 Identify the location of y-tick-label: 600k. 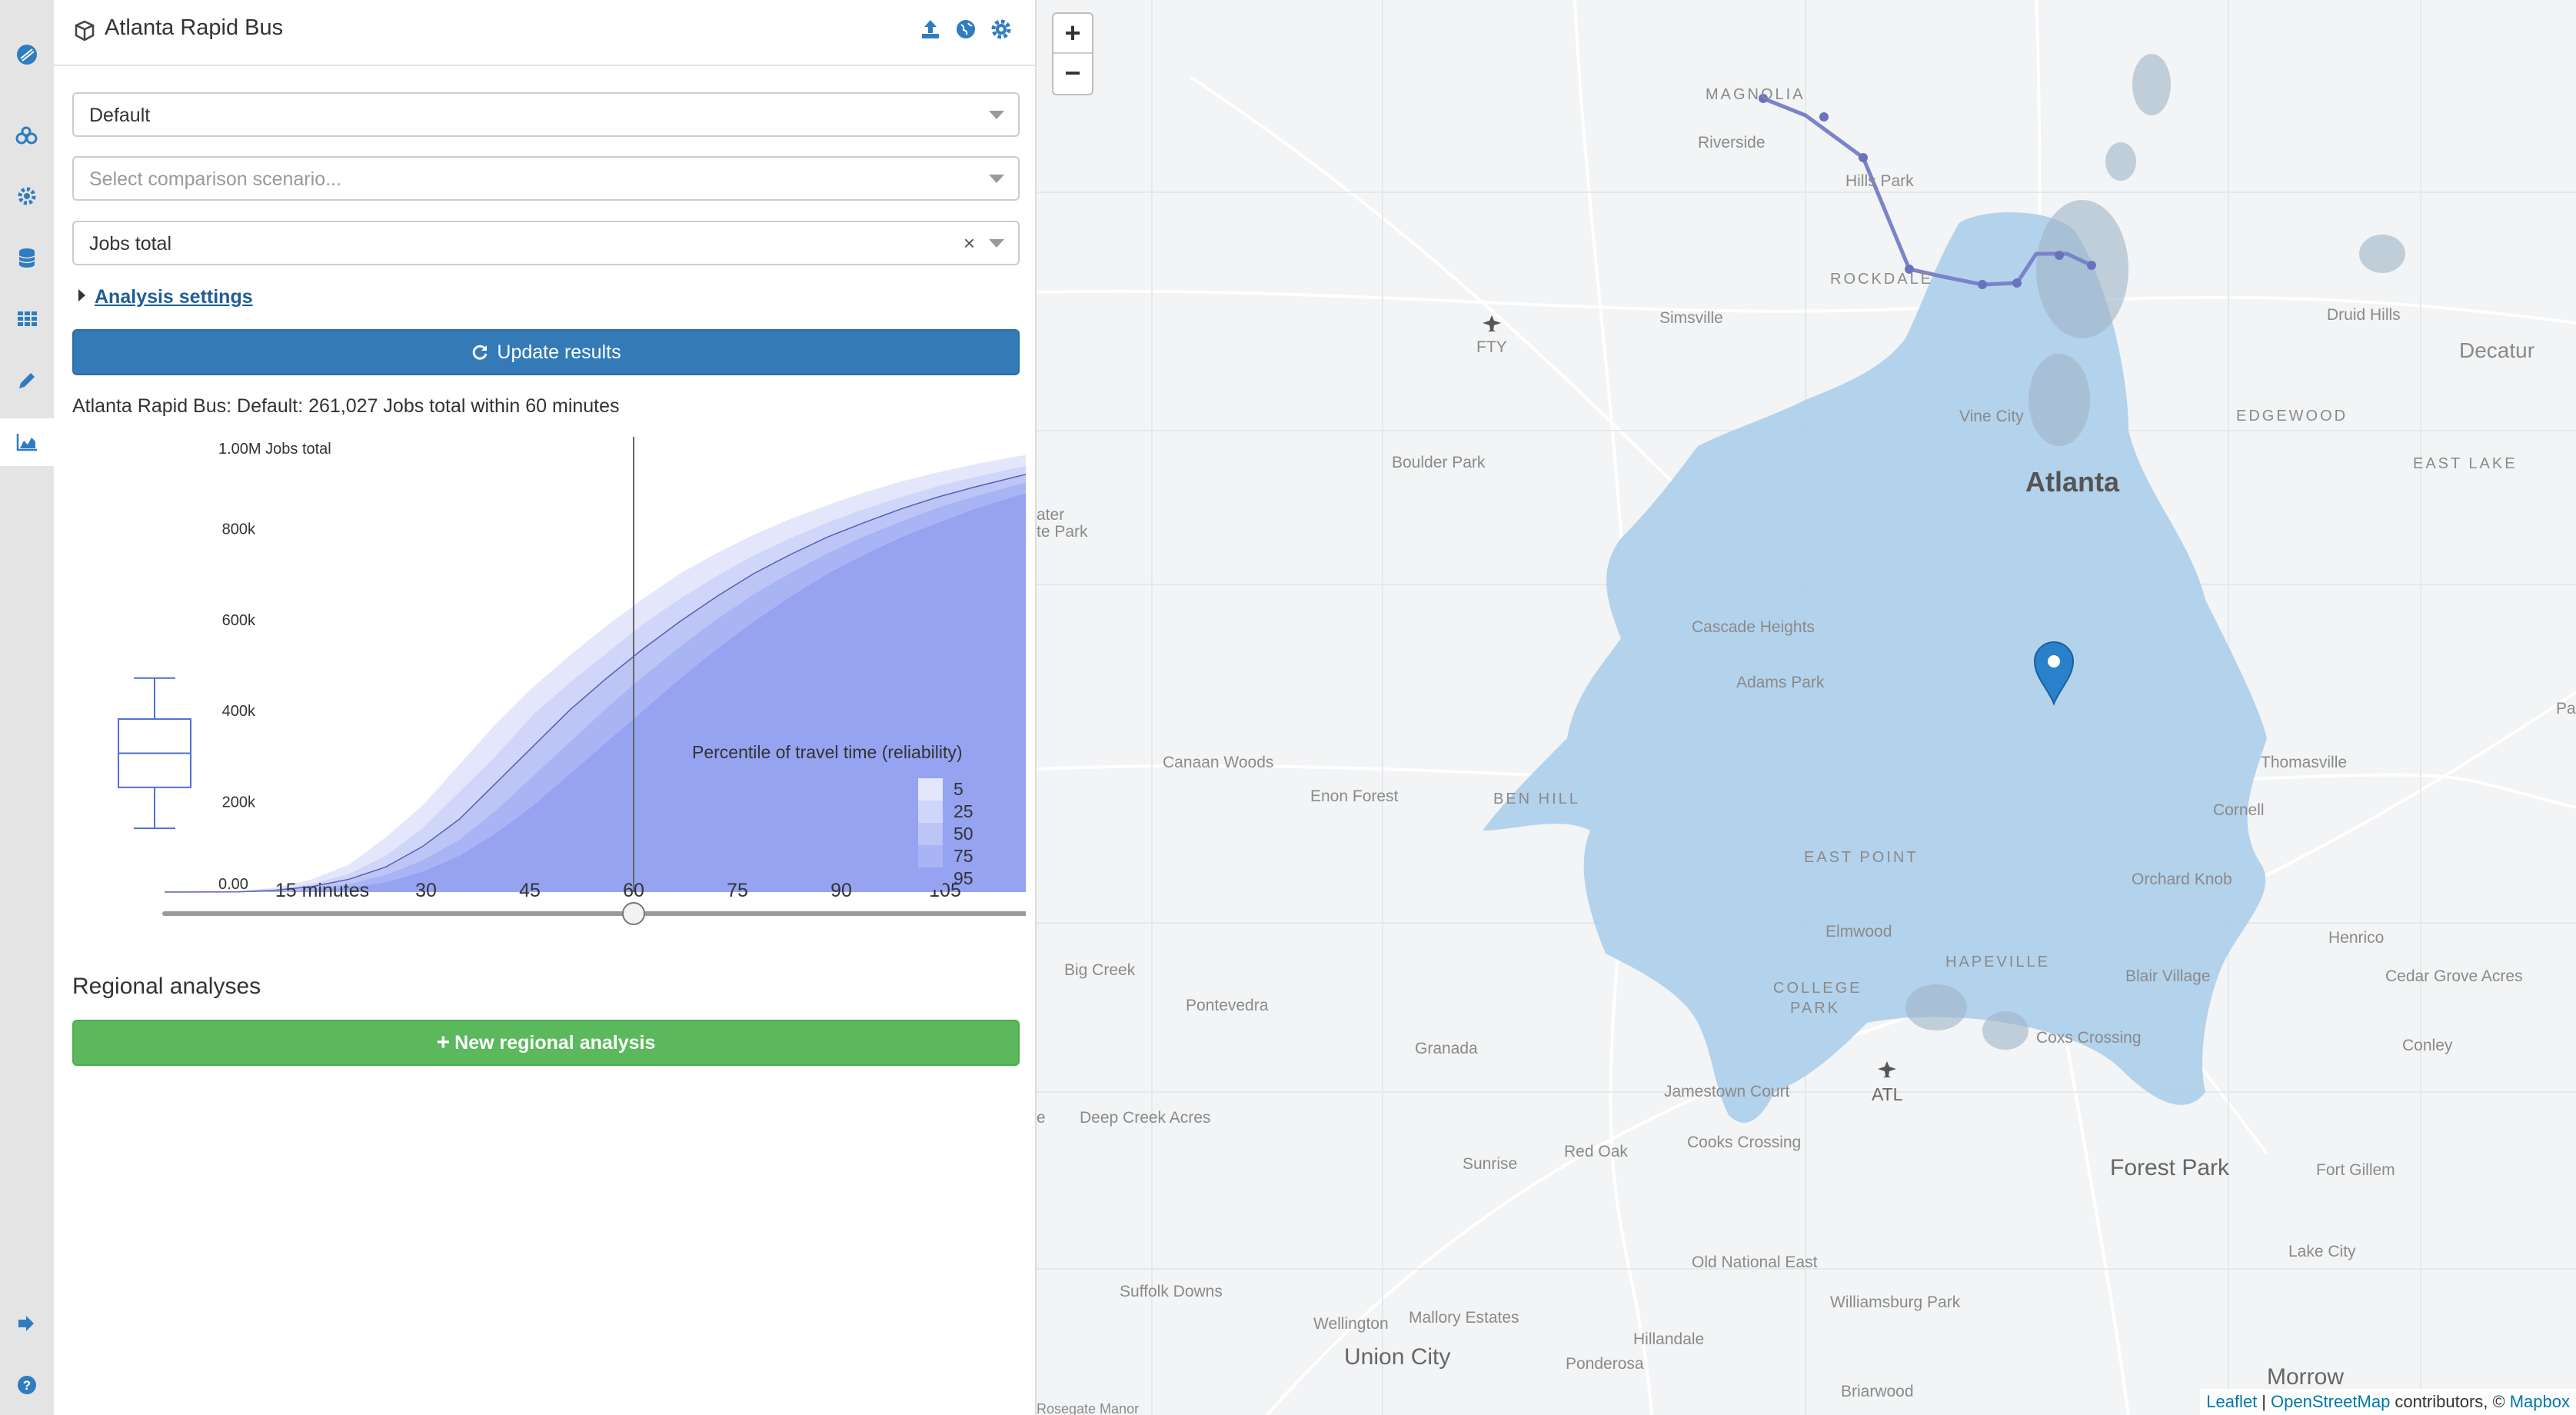
(239, 620).